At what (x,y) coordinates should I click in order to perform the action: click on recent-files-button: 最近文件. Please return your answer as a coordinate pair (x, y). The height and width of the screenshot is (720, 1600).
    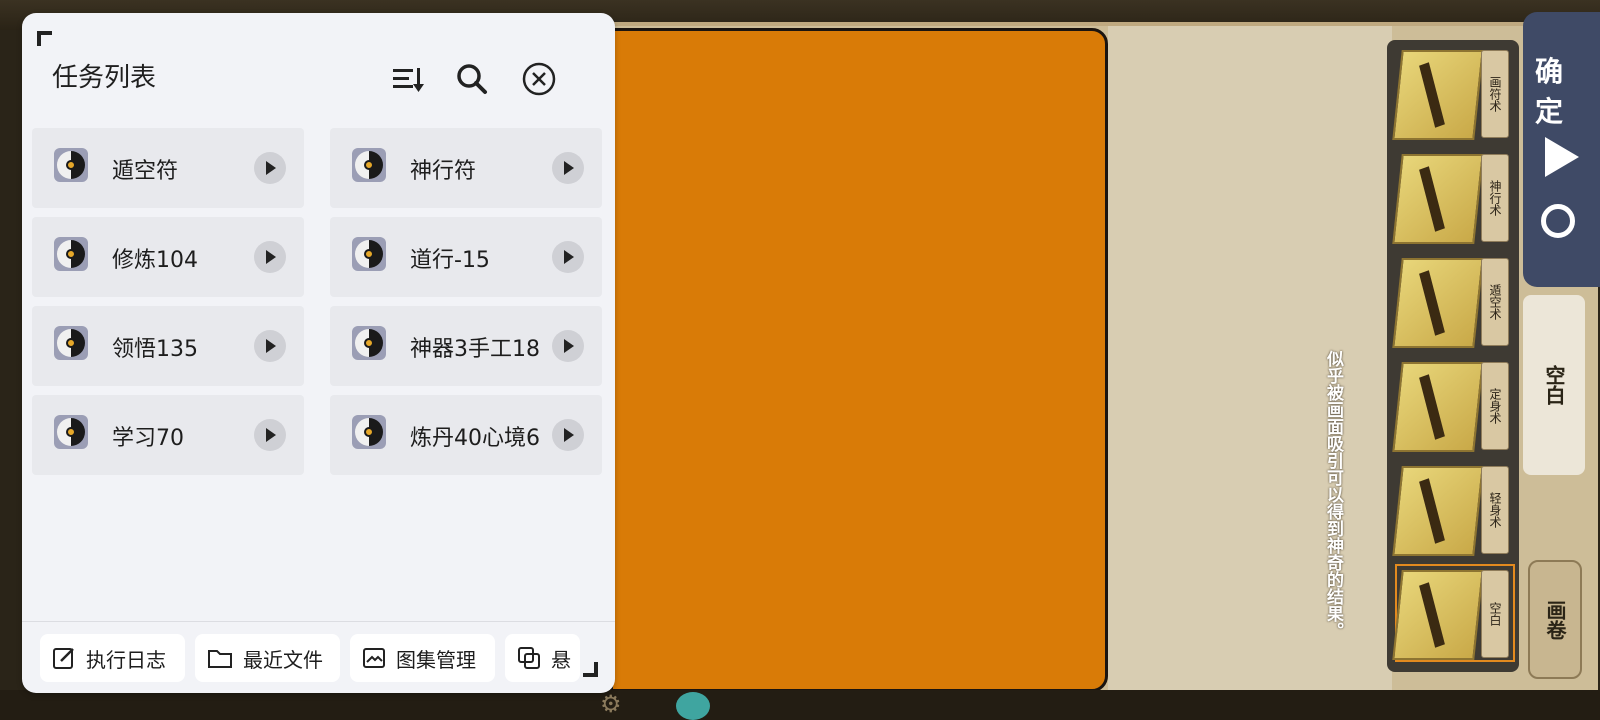
    Looking at the image, I should click on (267, 658).